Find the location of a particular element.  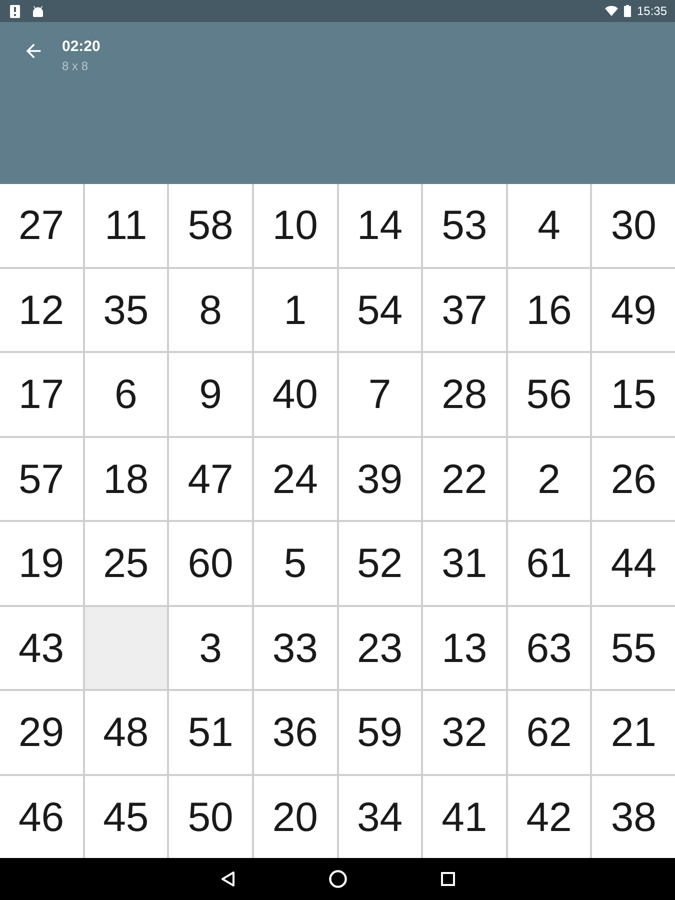

number-tile: 10 is located at coordinates (295, 225).